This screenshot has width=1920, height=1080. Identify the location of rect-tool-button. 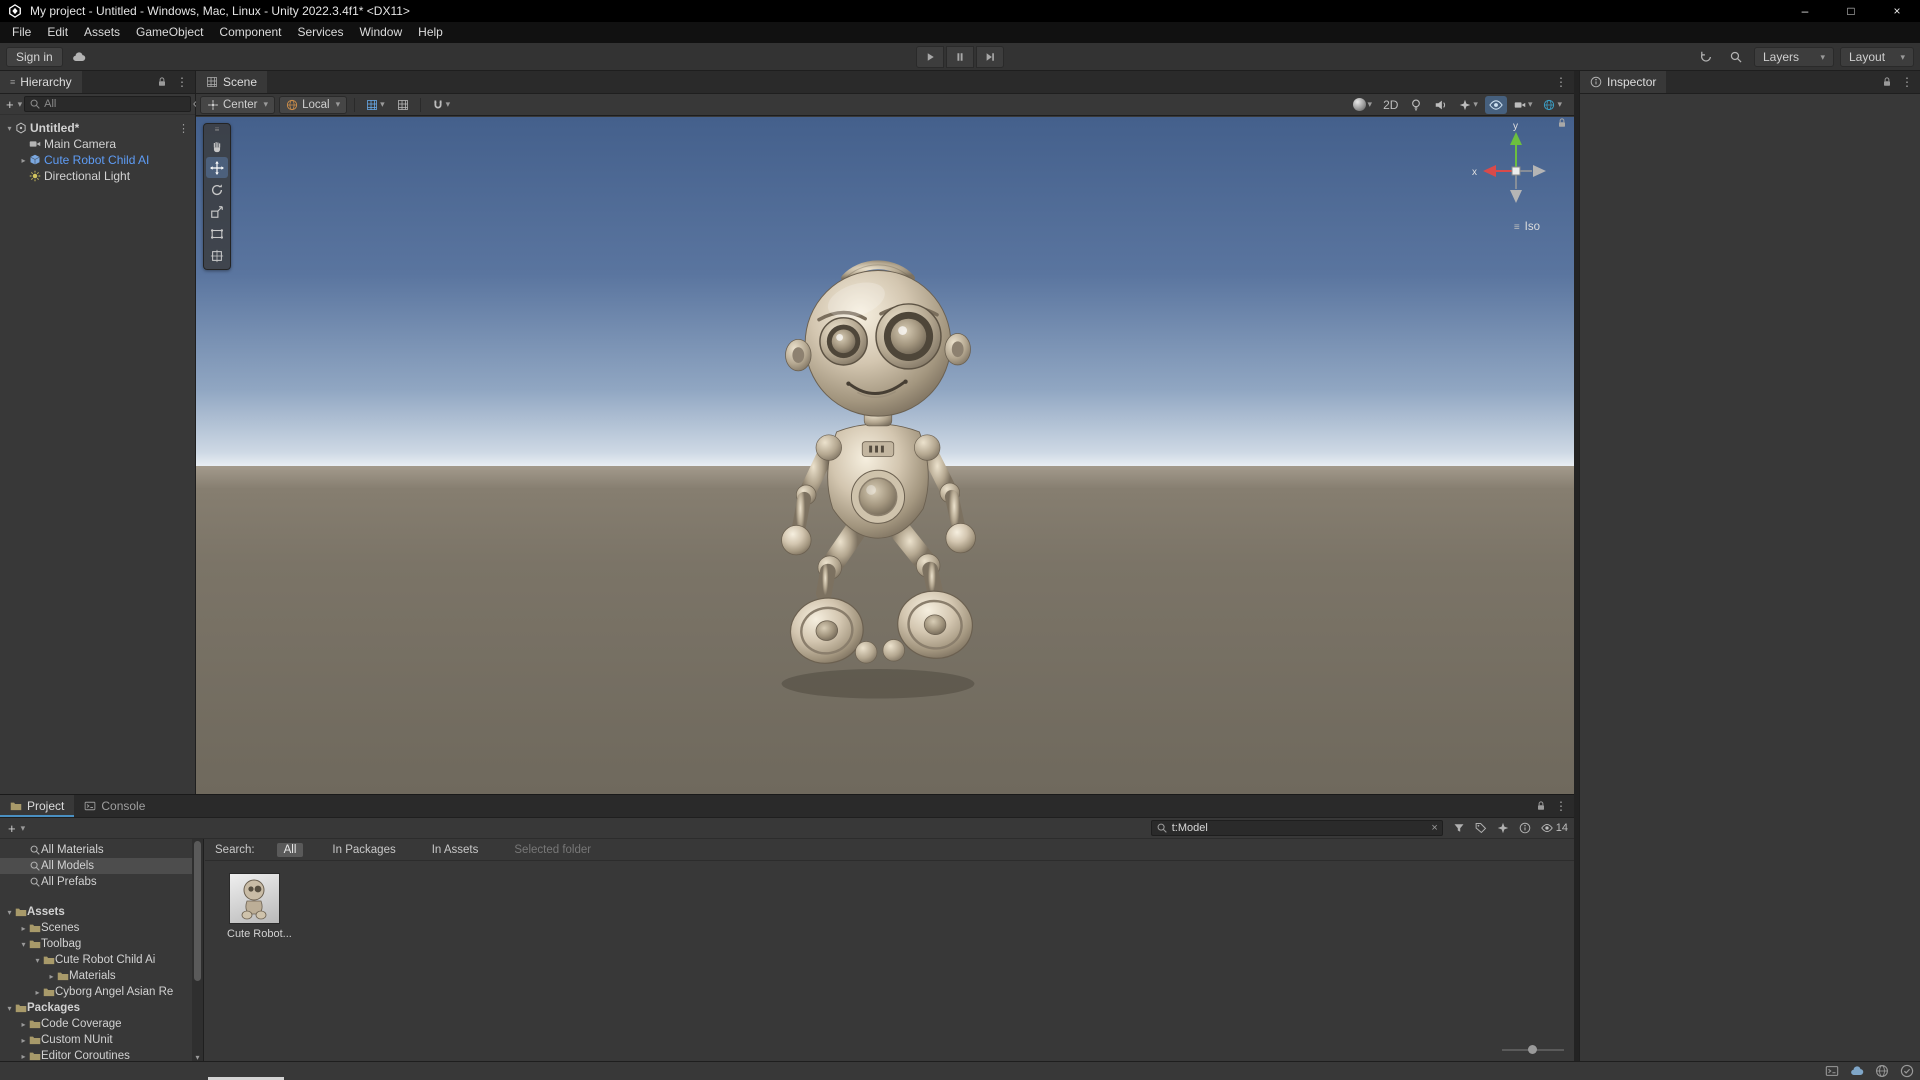
(217, 233).